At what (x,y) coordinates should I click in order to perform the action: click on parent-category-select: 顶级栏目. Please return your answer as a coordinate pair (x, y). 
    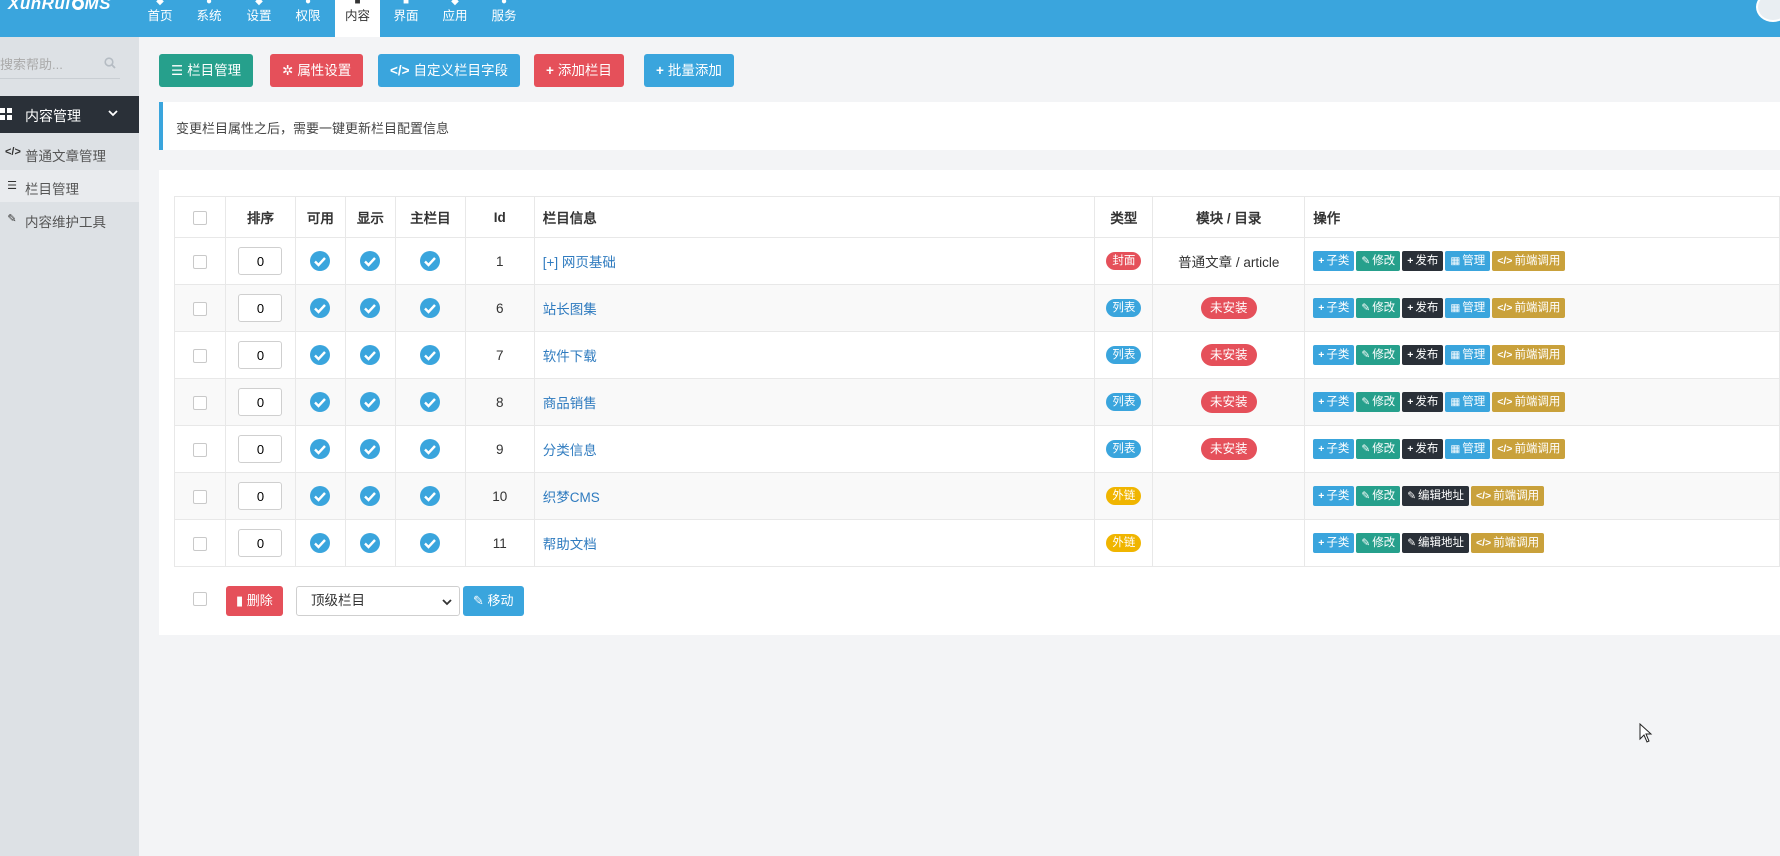
    Looking at the image, I should click on (378, 601).